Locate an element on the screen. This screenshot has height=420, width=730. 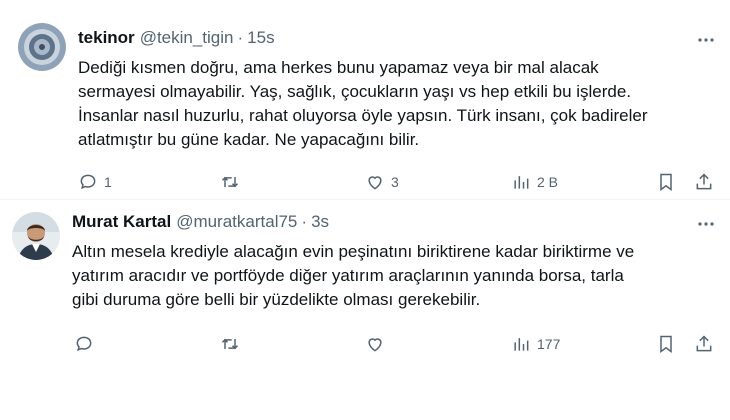
reply-button: 1 is located at coordinates (95, 182).